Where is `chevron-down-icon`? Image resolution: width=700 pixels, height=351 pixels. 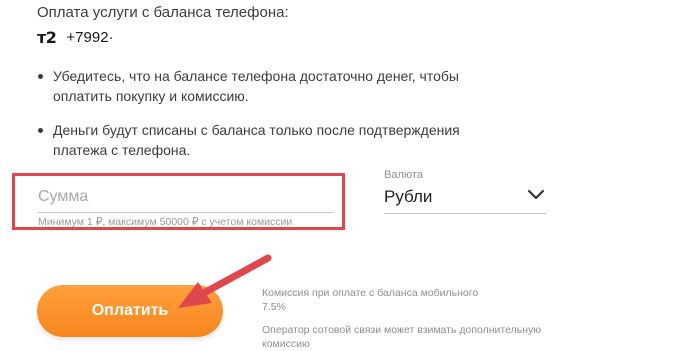 chevron-down-icon is located at coordinates (536, 194).